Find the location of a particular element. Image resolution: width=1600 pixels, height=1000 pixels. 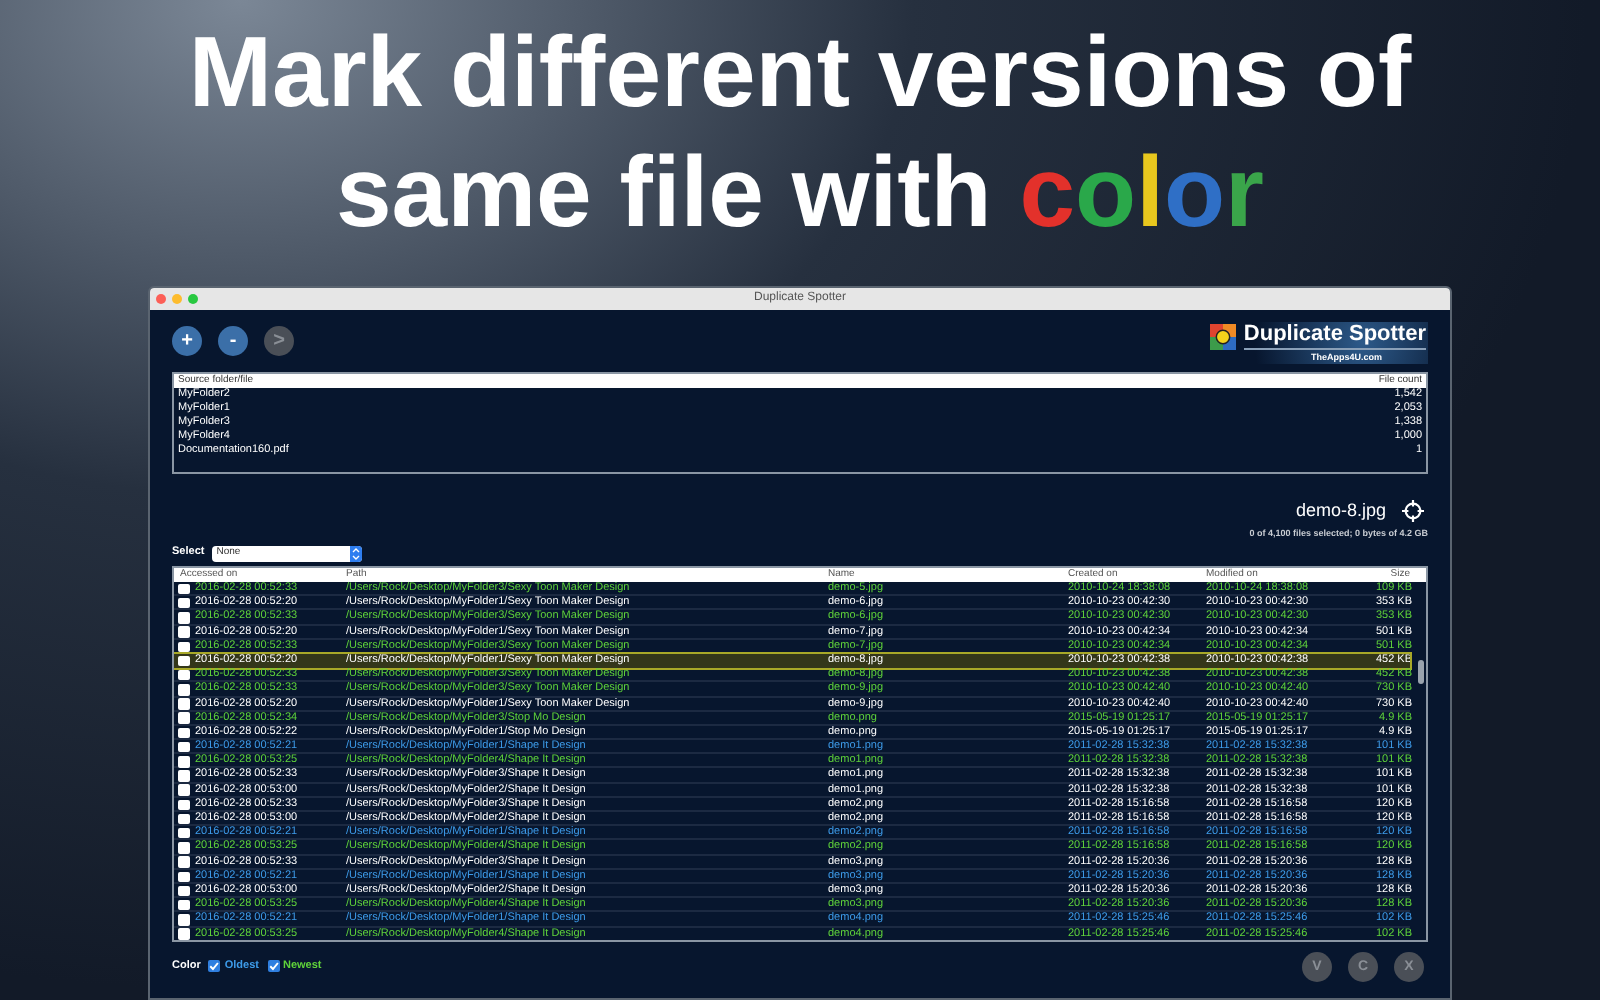

toolbar-button: - is located at coordinates (233, 341).